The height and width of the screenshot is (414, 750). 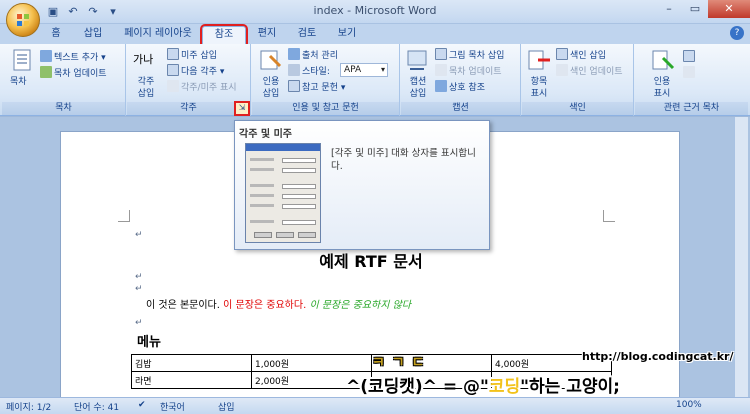 I want to click on tab-view: 보기, so click(x=347, y=35).